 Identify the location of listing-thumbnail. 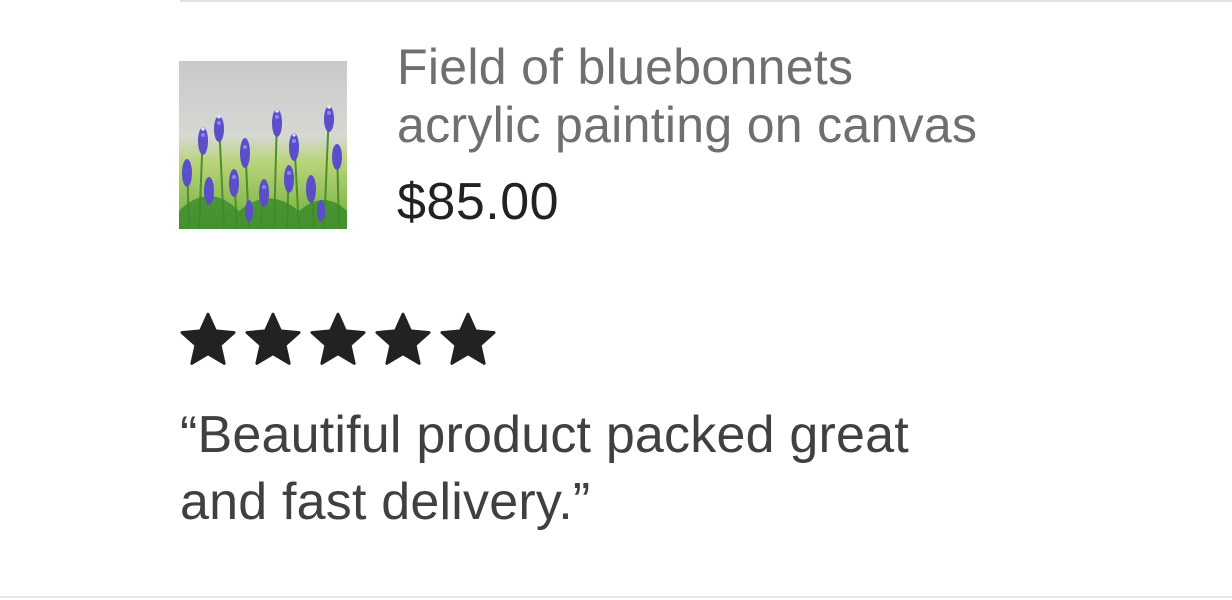
(263, 145).